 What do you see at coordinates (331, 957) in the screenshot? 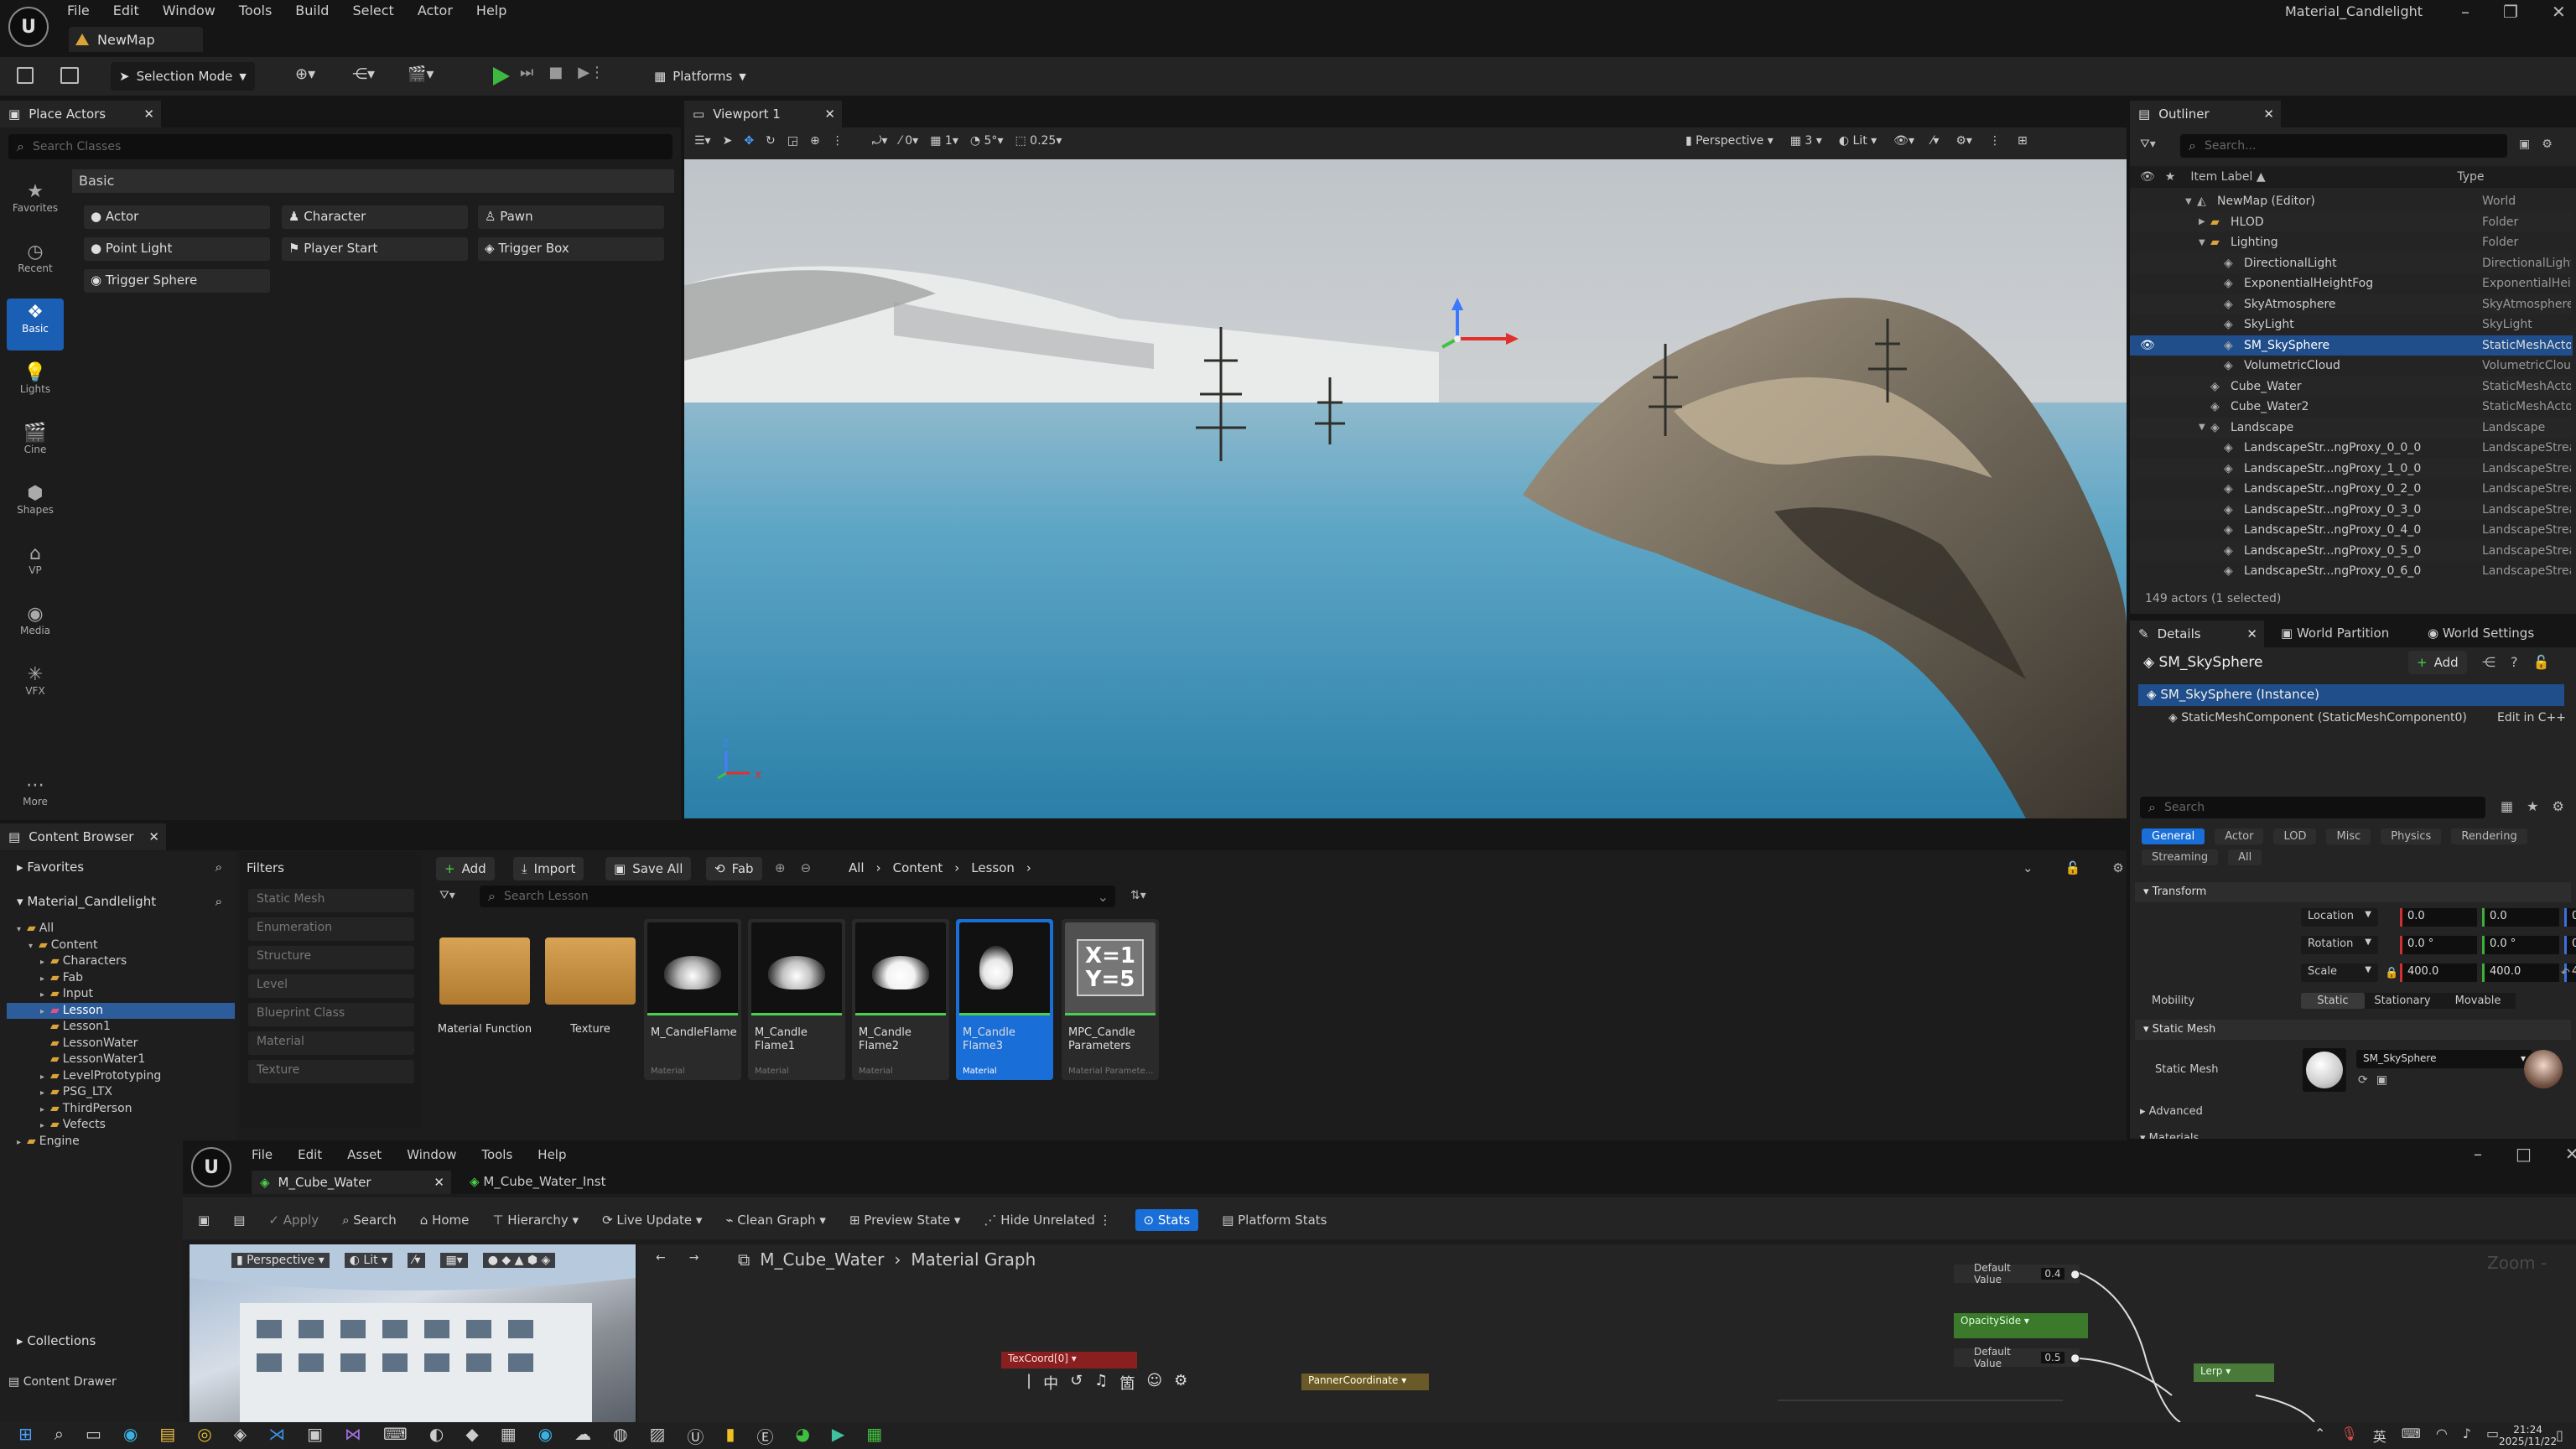
I see `filter-item: Structure` at bounding box center [331, 957].